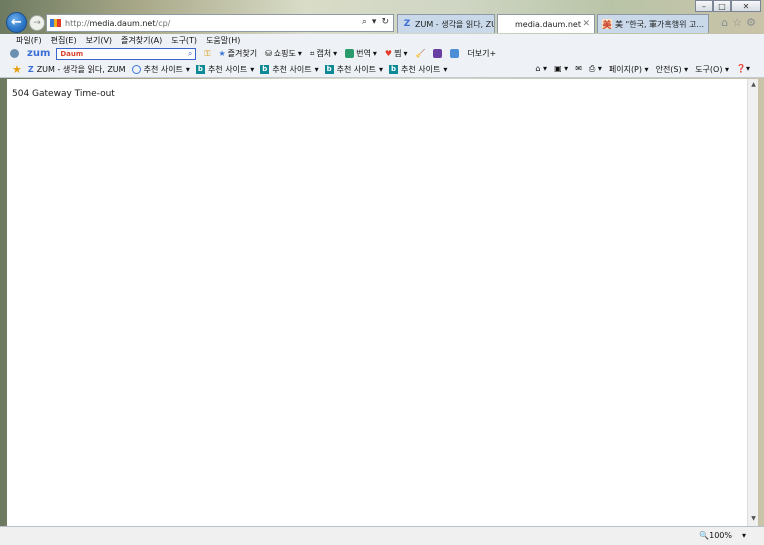 This screenshot has width=764, height=545. I want to click on forward-arrow-icon: →, so click(37, 23).